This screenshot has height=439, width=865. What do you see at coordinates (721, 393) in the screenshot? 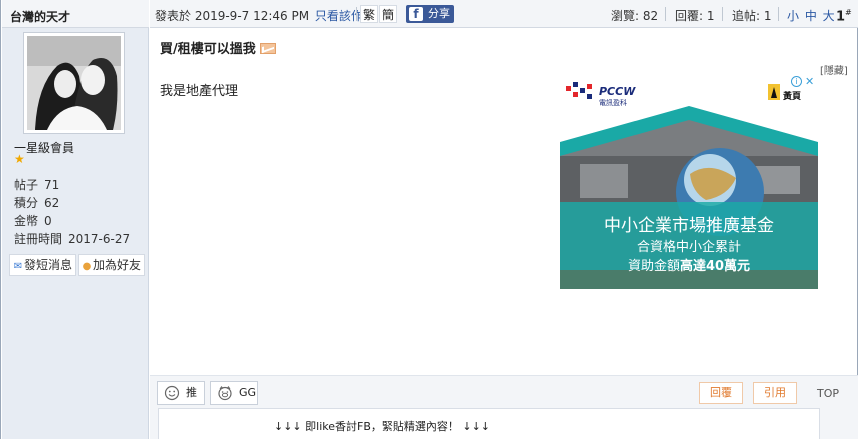
I see `reply-button: 回覆` at bounding box center [721, 393].